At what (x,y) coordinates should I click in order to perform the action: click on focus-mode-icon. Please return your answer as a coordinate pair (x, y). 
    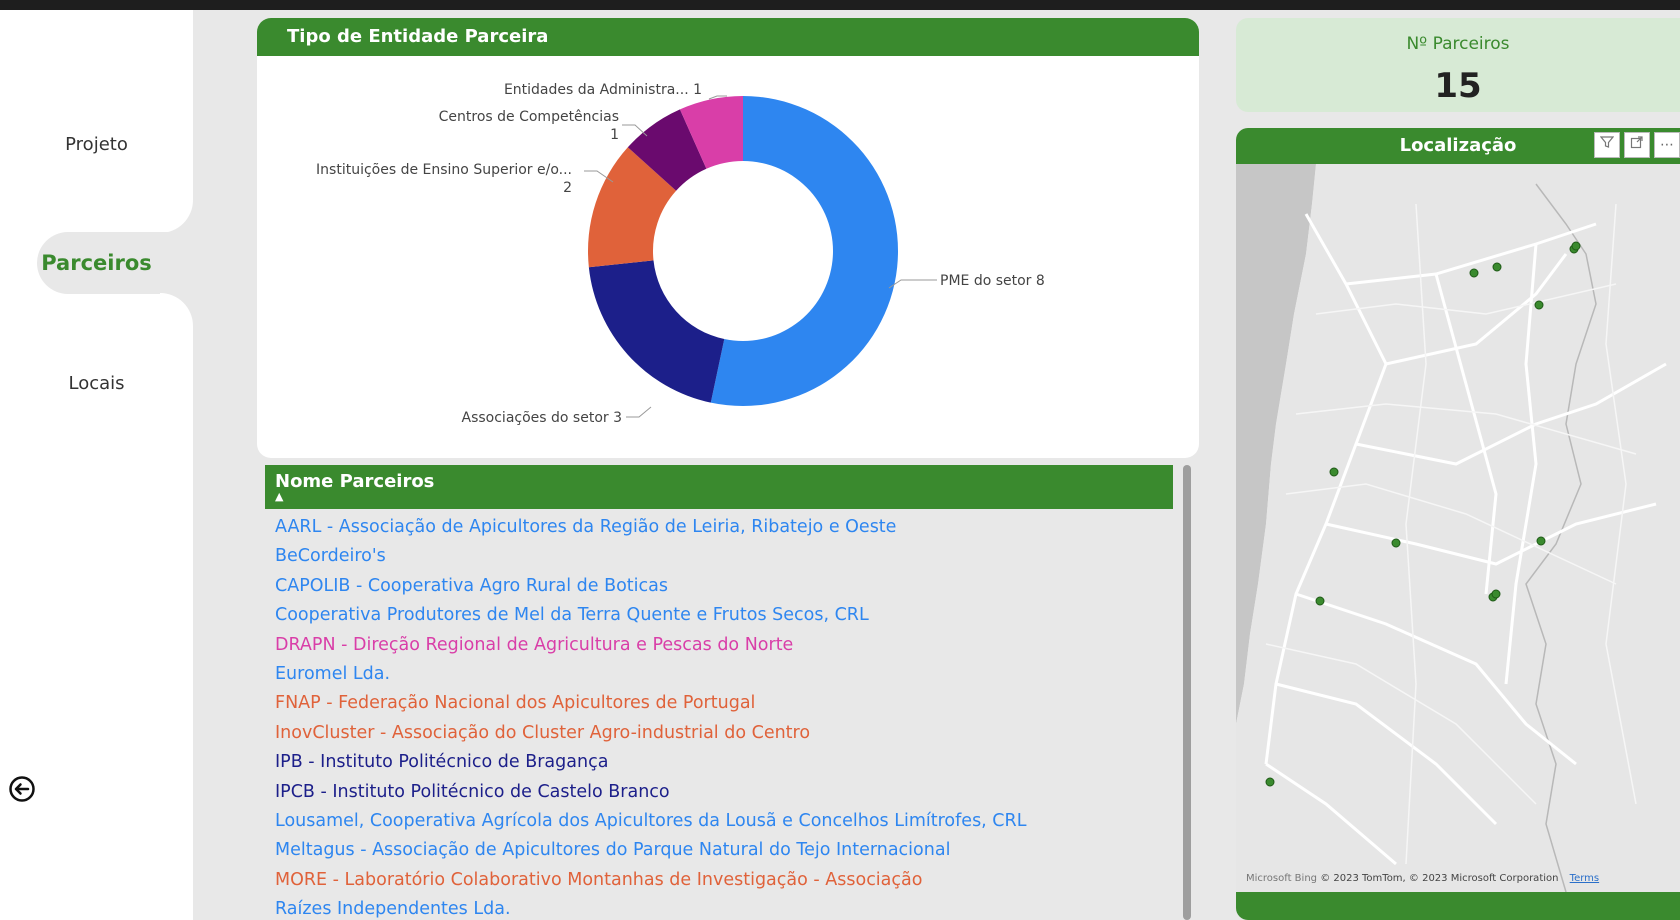
    Looking at the image, I should click on (1637, 145).